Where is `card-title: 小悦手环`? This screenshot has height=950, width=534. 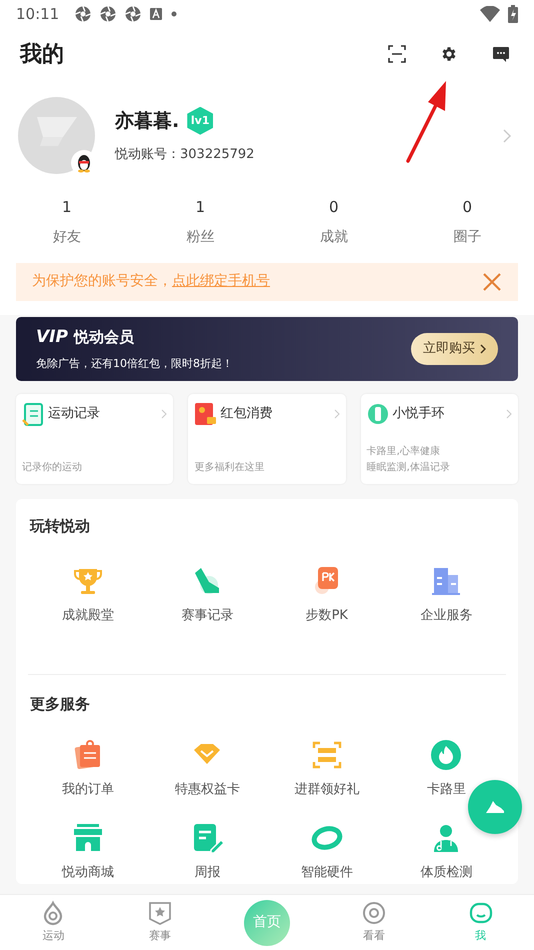 card-title: 小悦手环 is located at coordinates (418, 413).